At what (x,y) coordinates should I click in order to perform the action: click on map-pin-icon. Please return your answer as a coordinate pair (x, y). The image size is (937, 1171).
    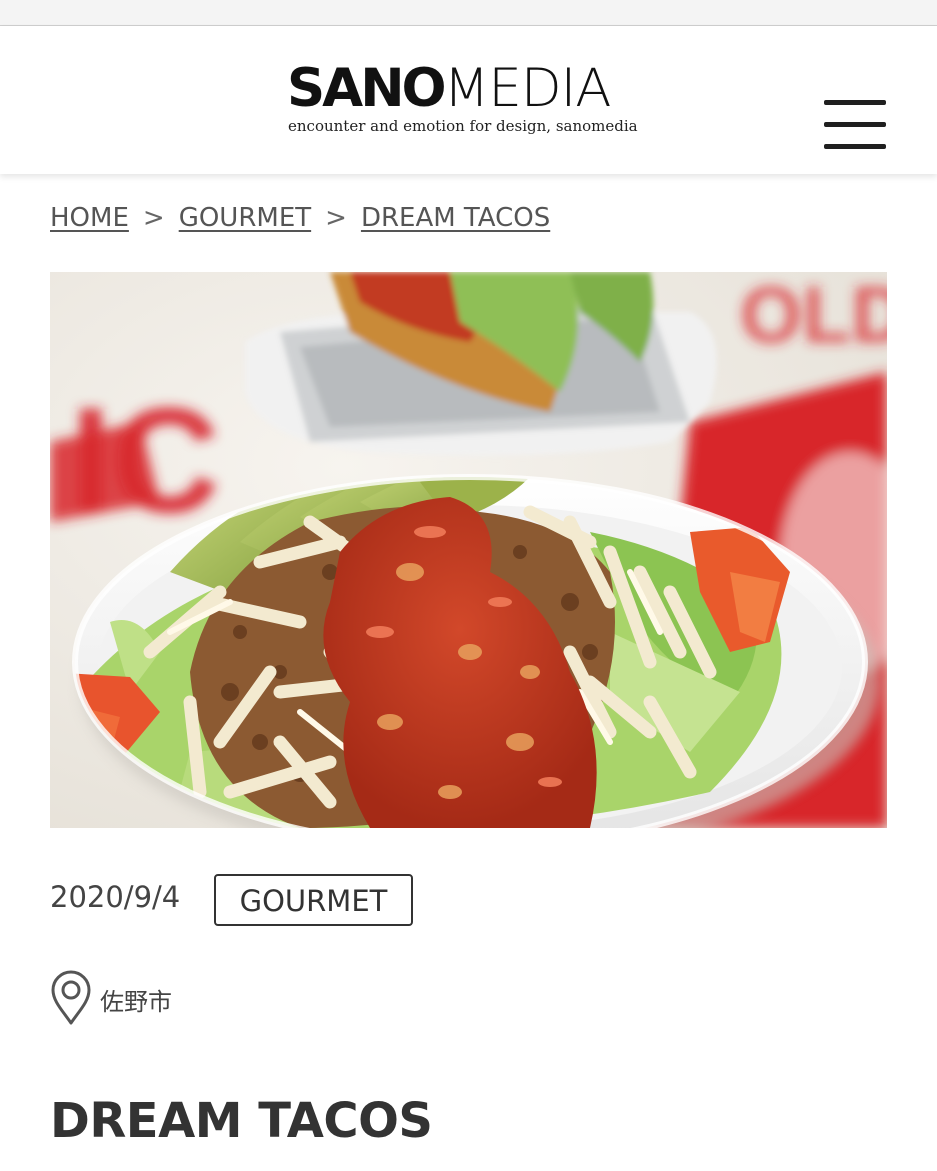
    Looking at the image, I should click on (71, 997).